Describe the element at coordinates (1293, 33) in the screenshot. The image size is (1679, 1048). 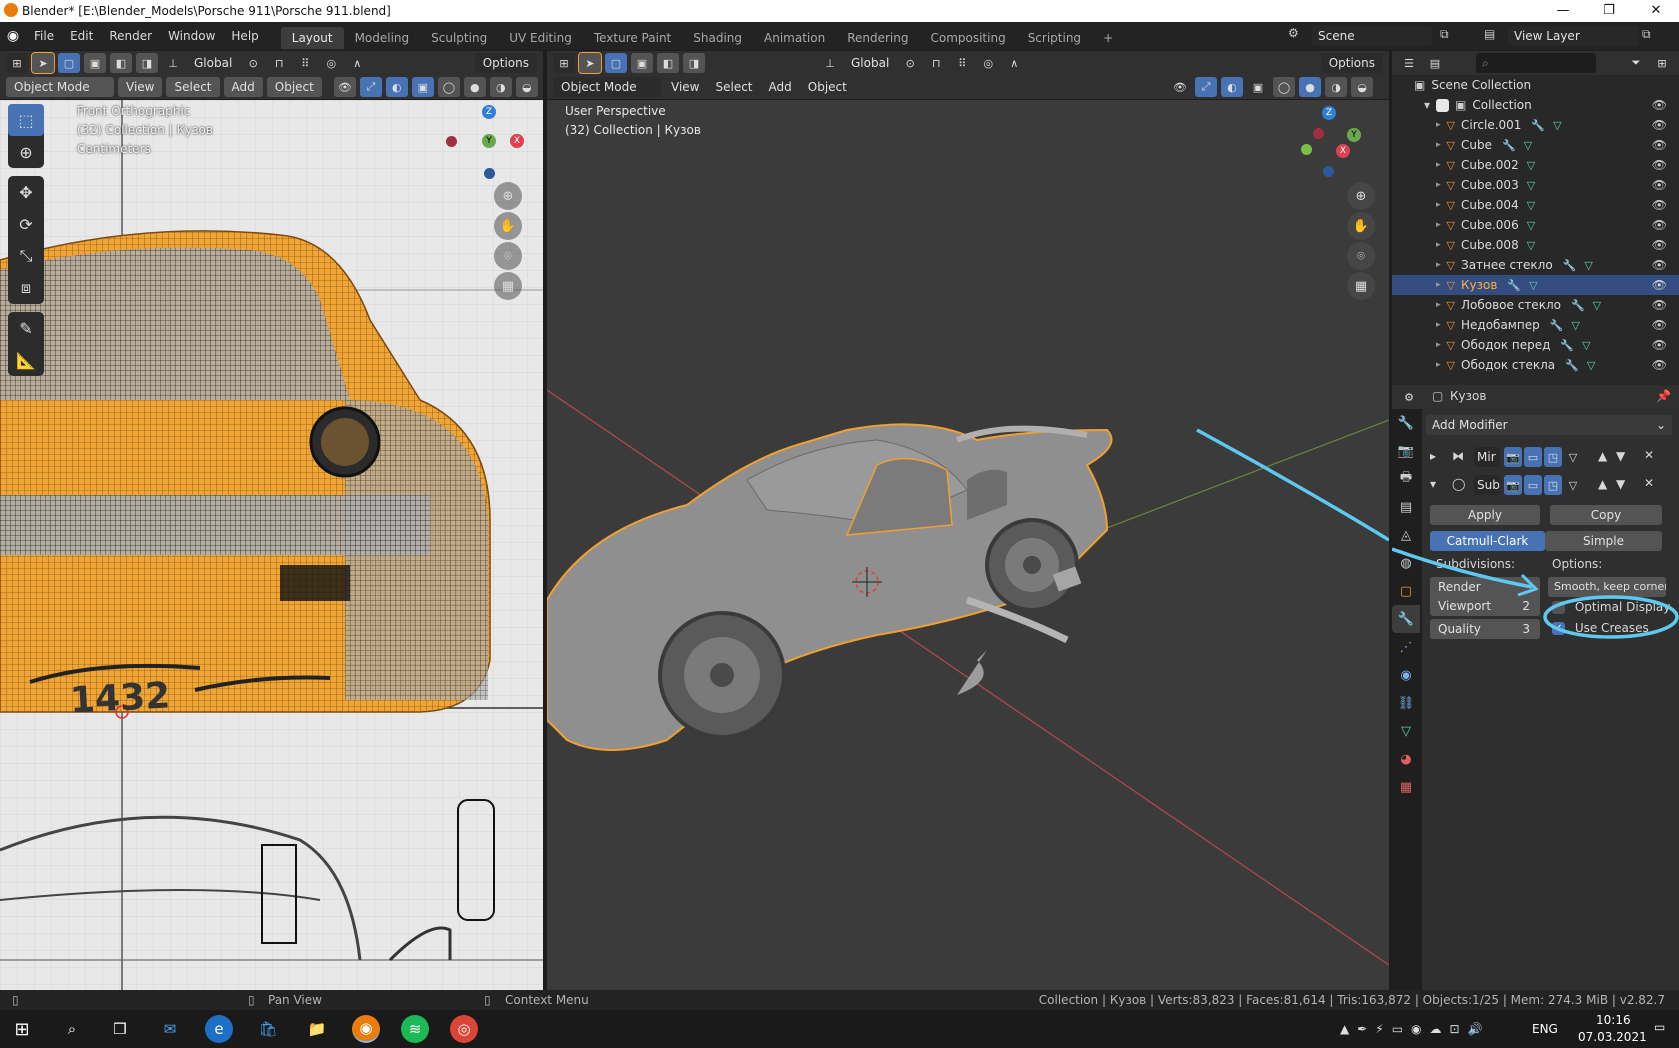
I see `scene-selector-icon: ⚙` at that location.